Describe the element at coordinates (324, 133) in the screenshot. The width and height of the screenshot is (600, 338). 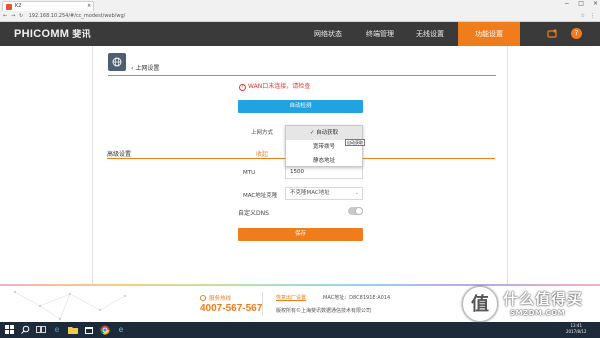
I see `dropdown-option-auto: ✓ 自动获取` at that location.